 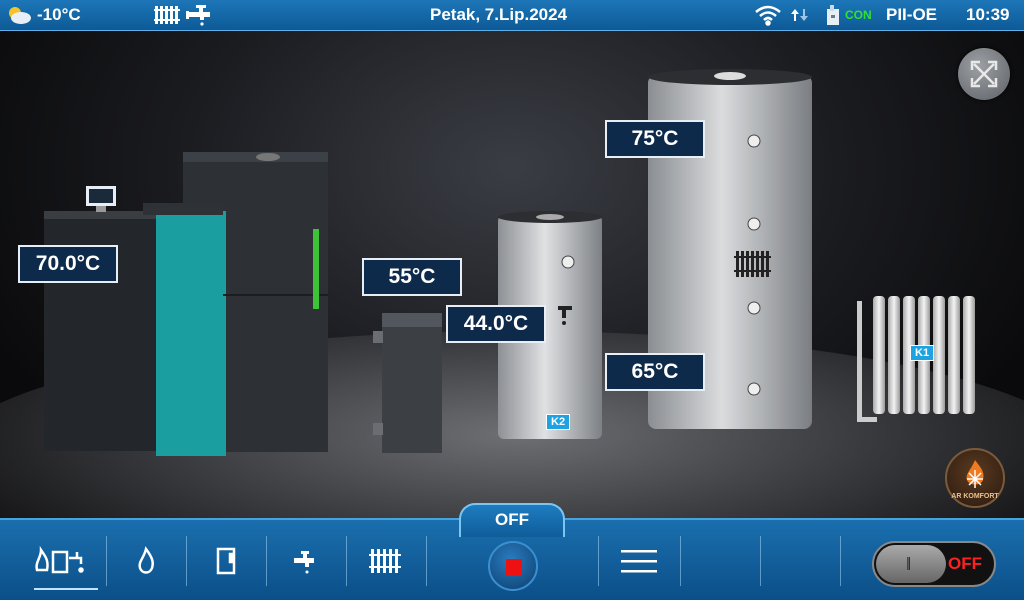 I want to click on tap-icon, so click(x=304, y=562).